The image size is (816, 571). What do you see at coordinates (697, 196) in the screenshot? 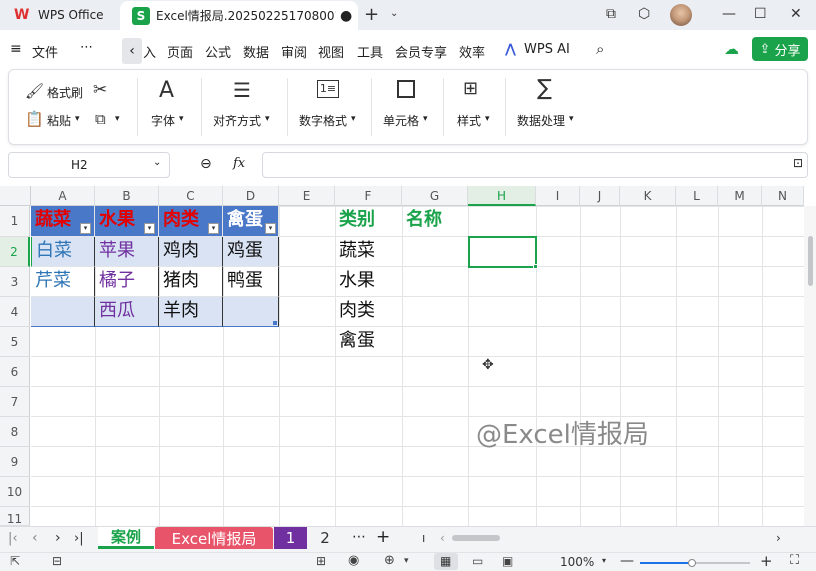
I see `col-header-l: L` at bounding box center [697, 196].